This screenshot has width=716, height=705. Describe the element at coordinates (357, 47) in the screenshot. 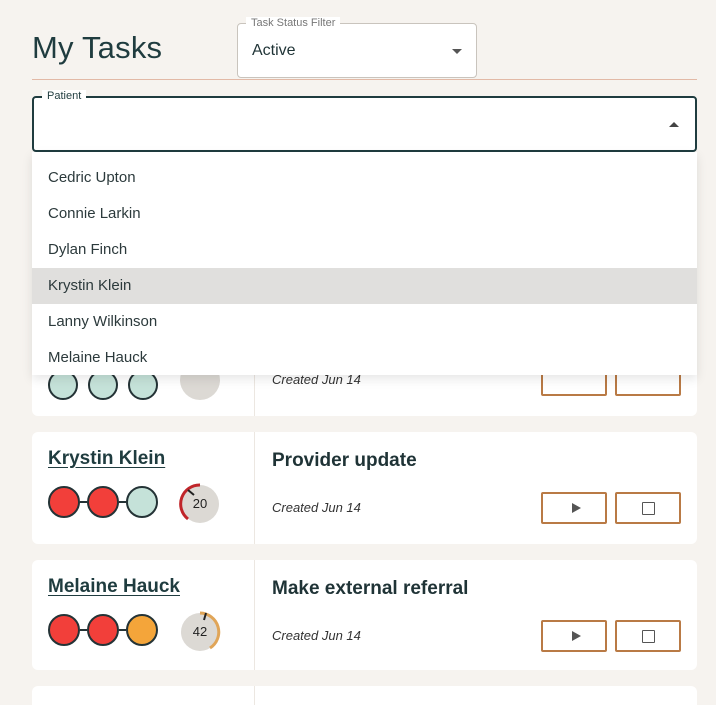

I see `task-status-filter: Task Status Filter Active` at that location.